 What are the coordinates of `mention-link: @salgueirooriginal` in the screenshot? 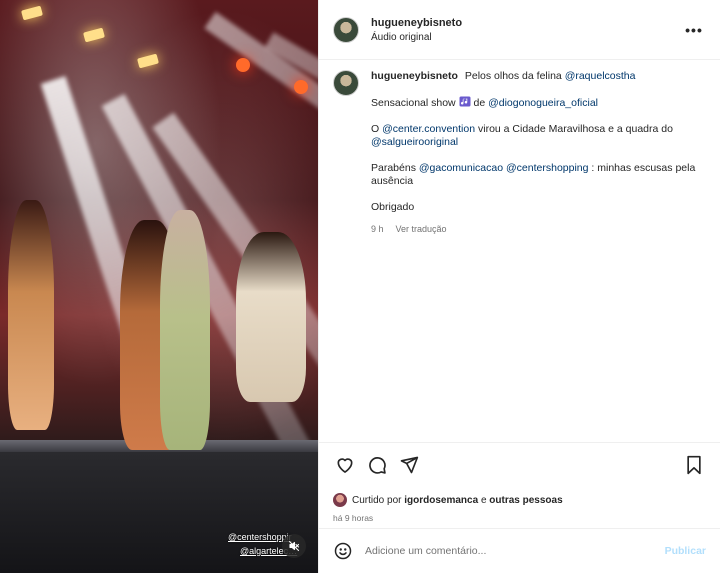 It's located at (414, 142).